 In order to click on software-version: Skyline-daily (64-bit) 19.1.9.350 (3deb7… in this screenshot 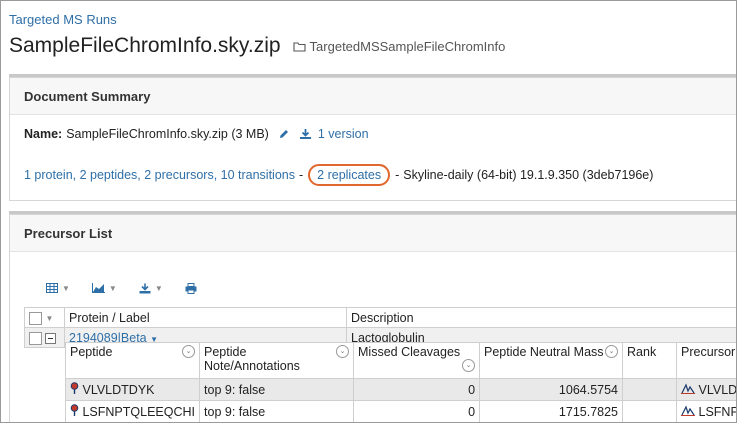, I will do `click(528, 175)`.